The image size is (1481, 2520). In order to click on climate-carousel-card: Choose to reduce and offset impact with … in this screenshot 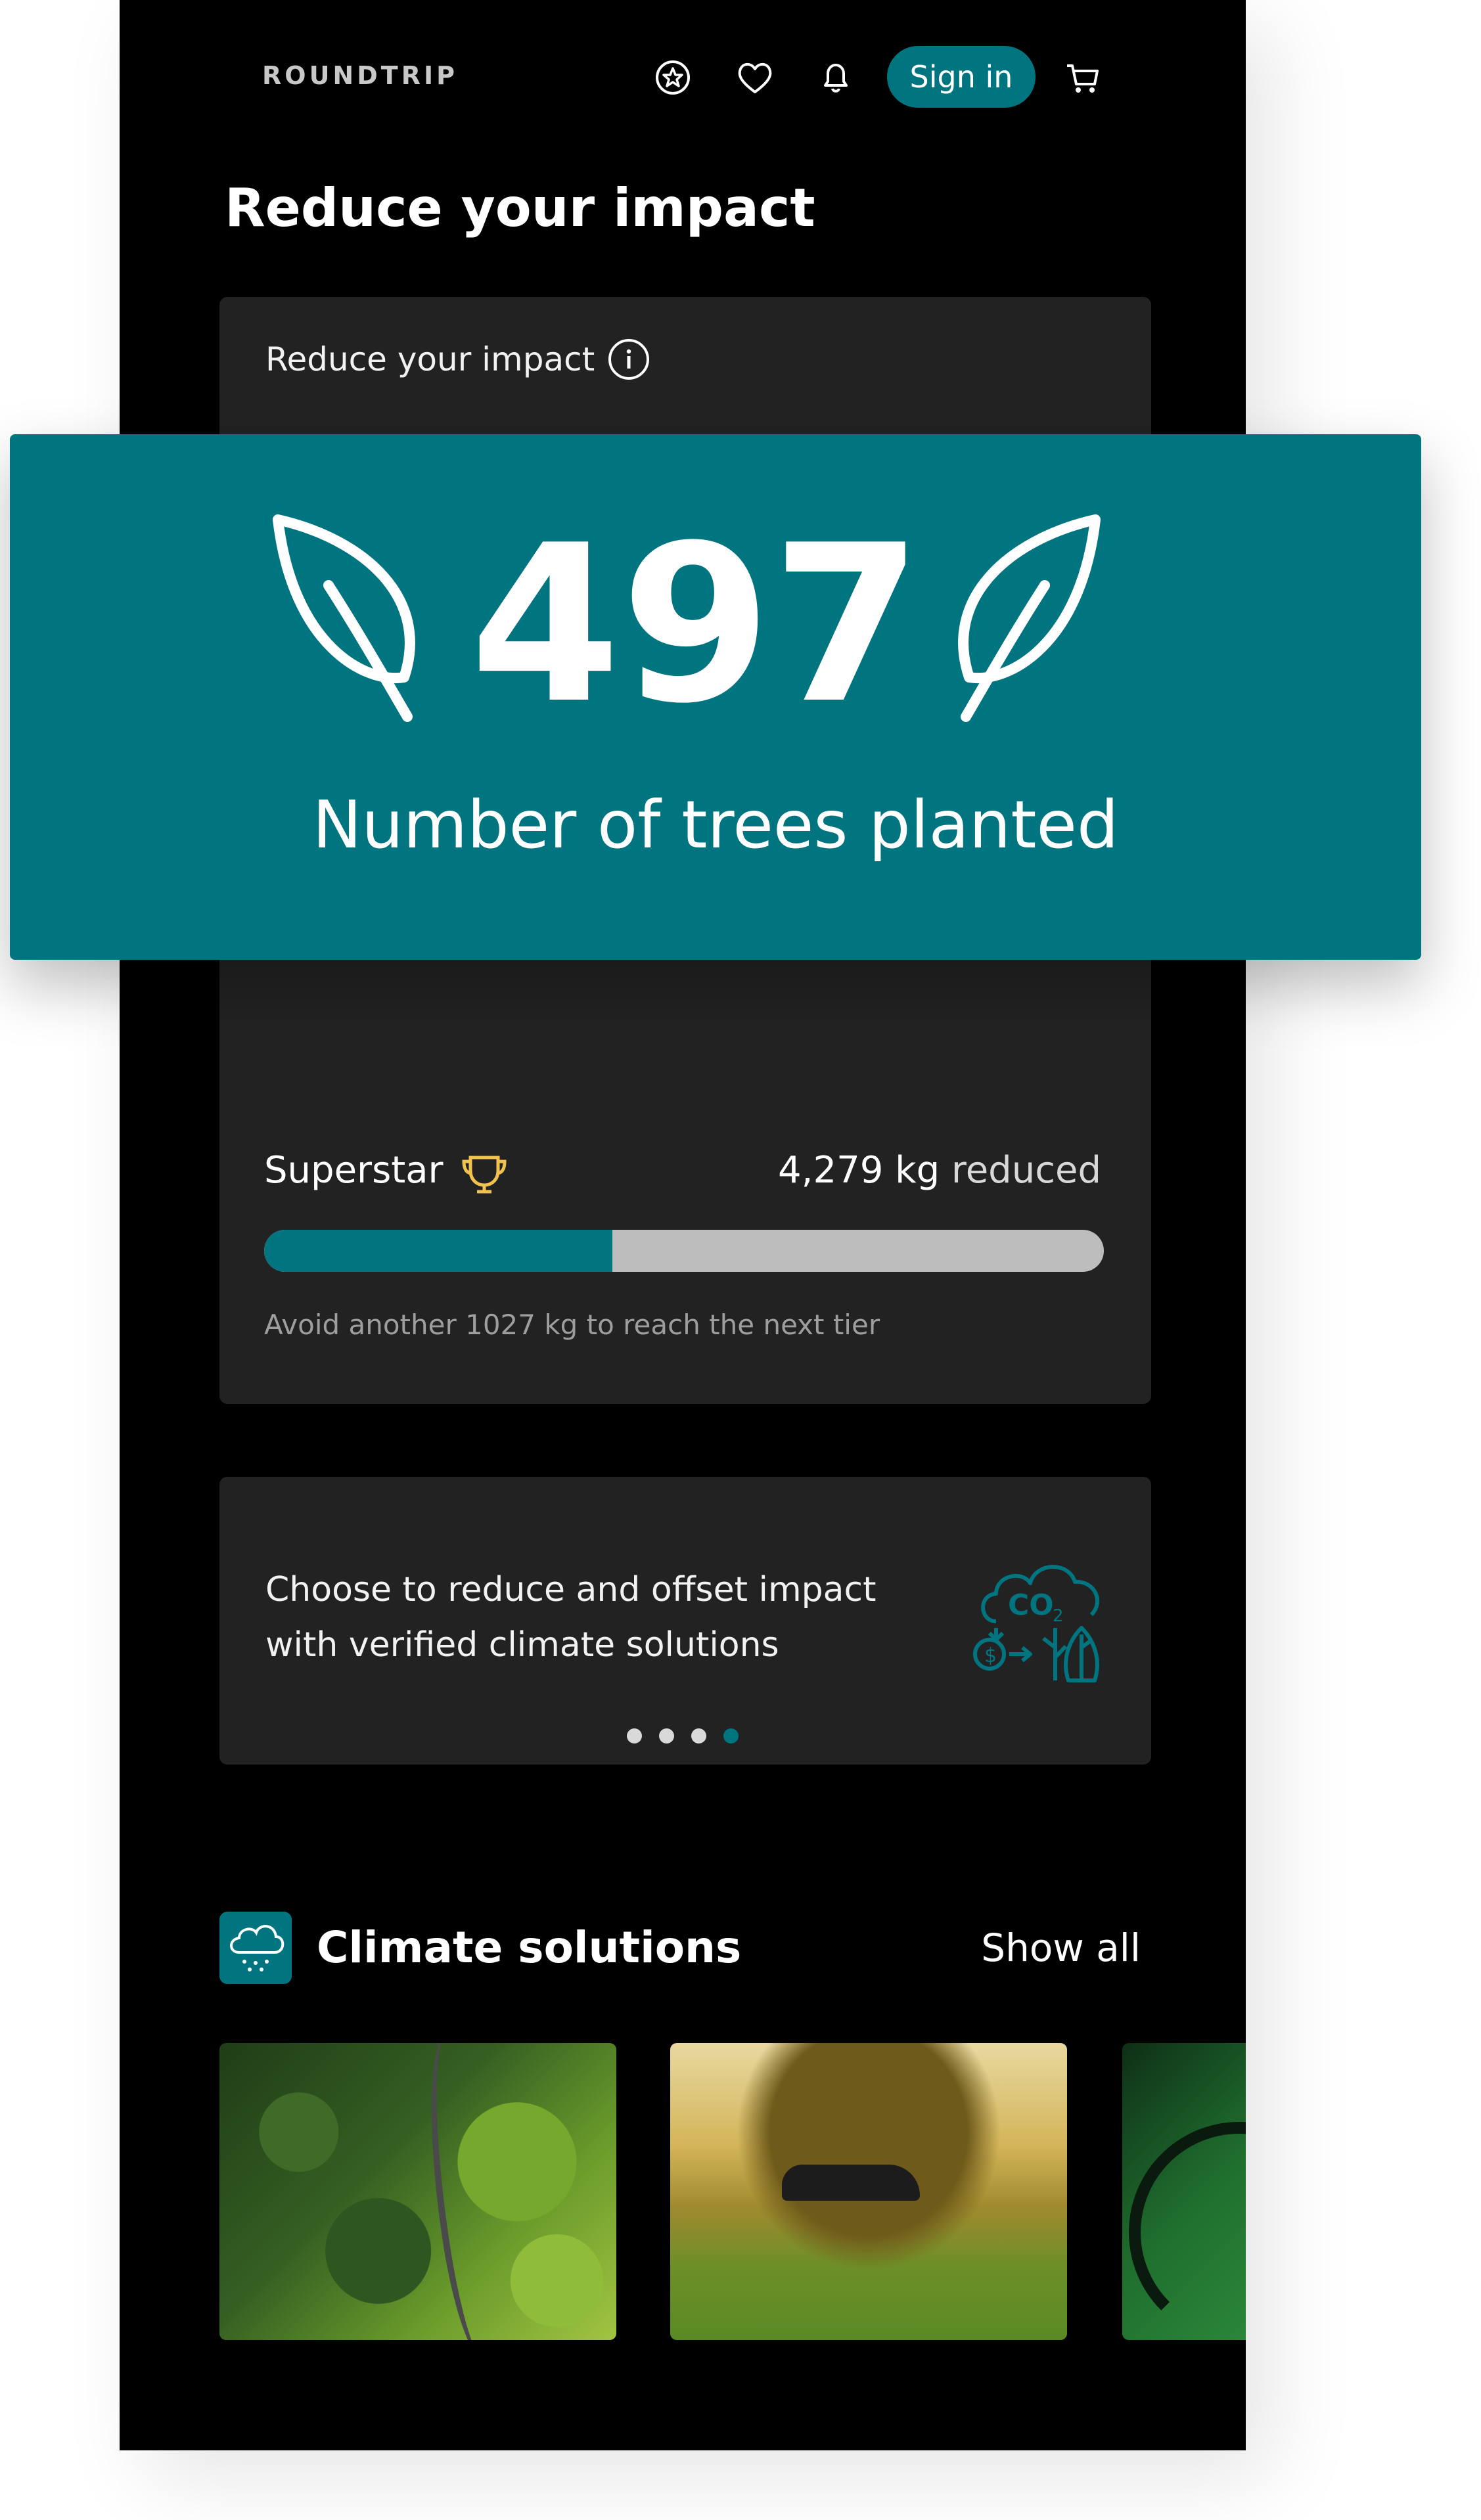, I will do `click(685, 1621)`.